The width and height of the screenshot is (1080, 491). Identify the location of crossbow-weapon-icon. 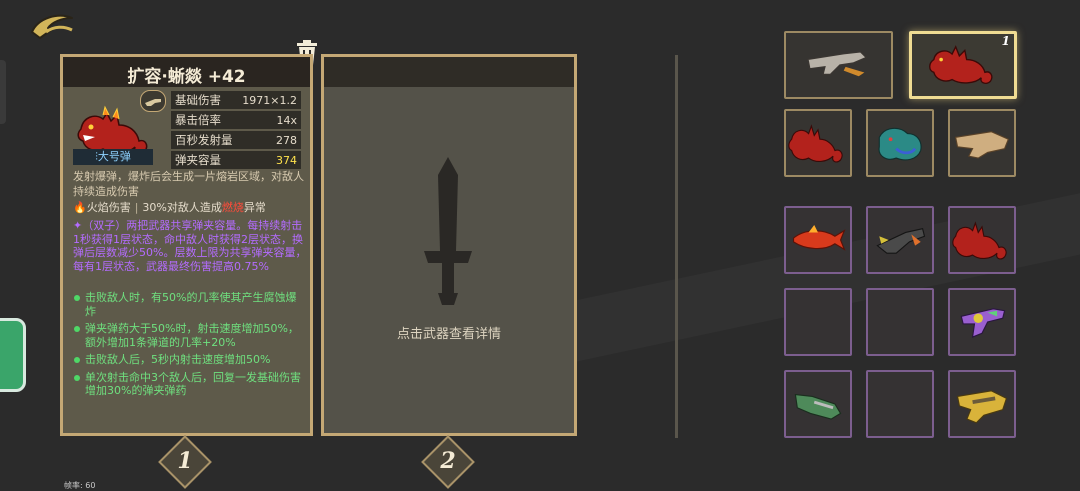
(901, 241).